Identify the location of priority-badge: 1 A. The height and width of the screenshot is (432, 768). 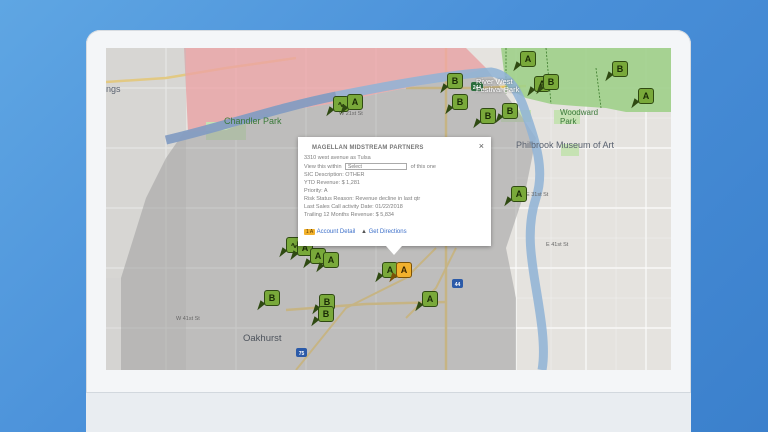
(310, 232).